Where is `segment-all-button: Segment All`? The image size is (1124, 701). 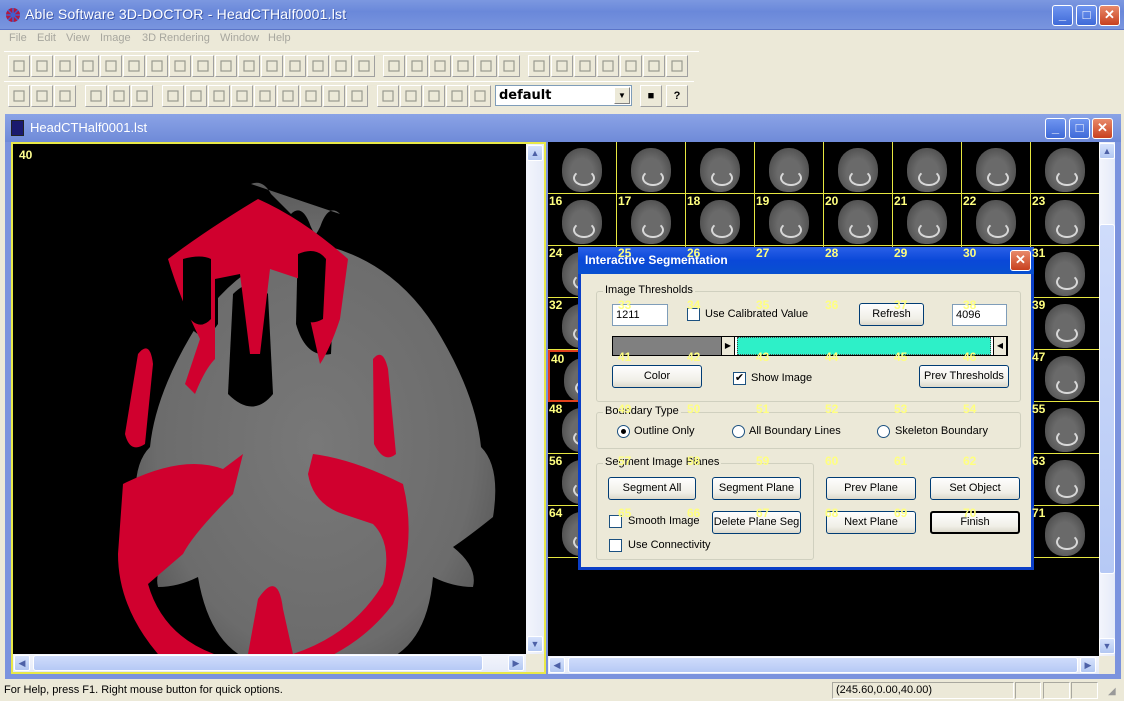
segment-all-button: Segment All is located at coordinates (652, 488).